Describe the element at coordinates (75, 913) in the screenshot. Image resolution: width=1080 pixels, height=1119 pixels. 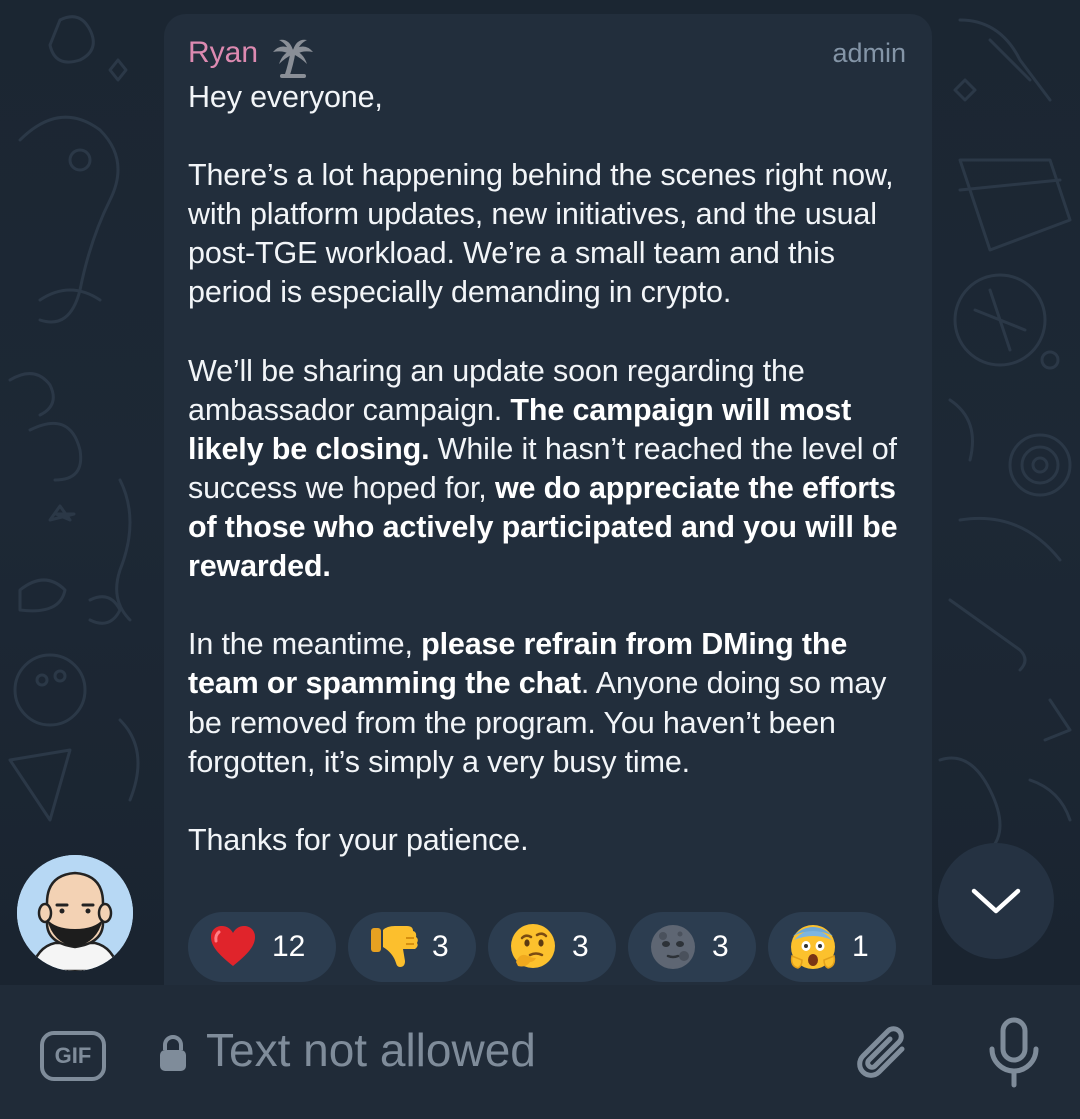
I see `sender-avatar` at that location.